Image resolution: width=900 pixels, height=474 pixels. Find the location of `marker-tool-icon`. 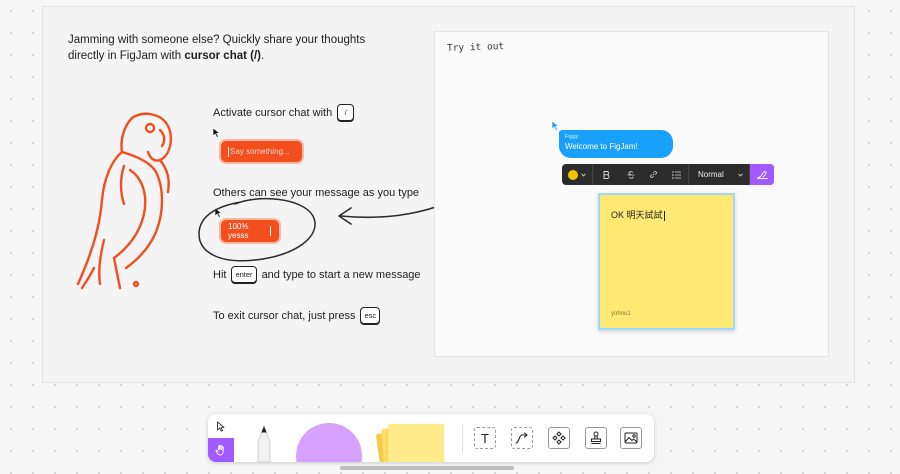

marker-tool-icon is located at coordinates (264, 442).